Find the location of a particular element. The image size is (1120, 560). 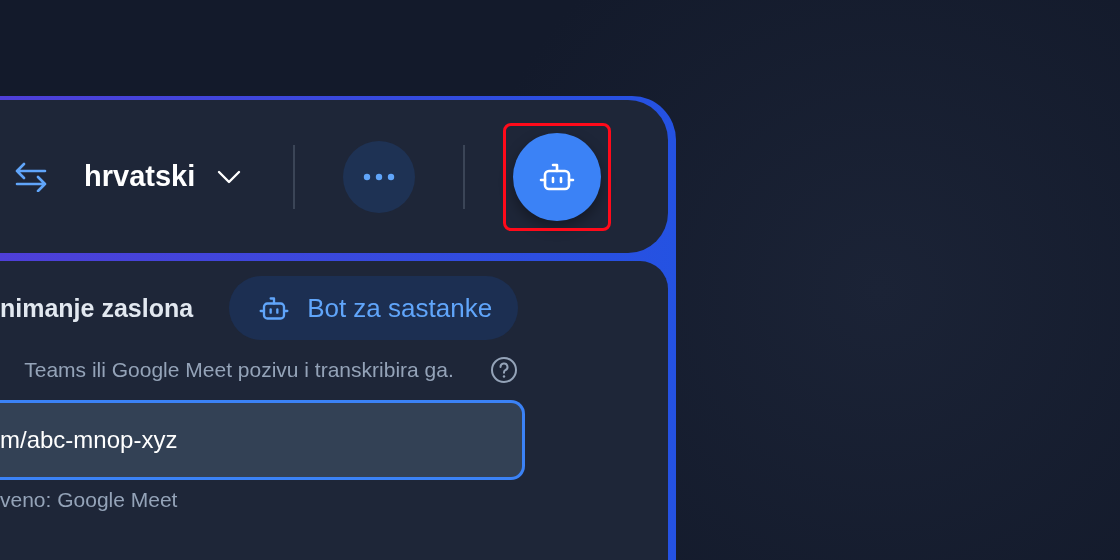

robot-icon is located at coordinates (274, 308).